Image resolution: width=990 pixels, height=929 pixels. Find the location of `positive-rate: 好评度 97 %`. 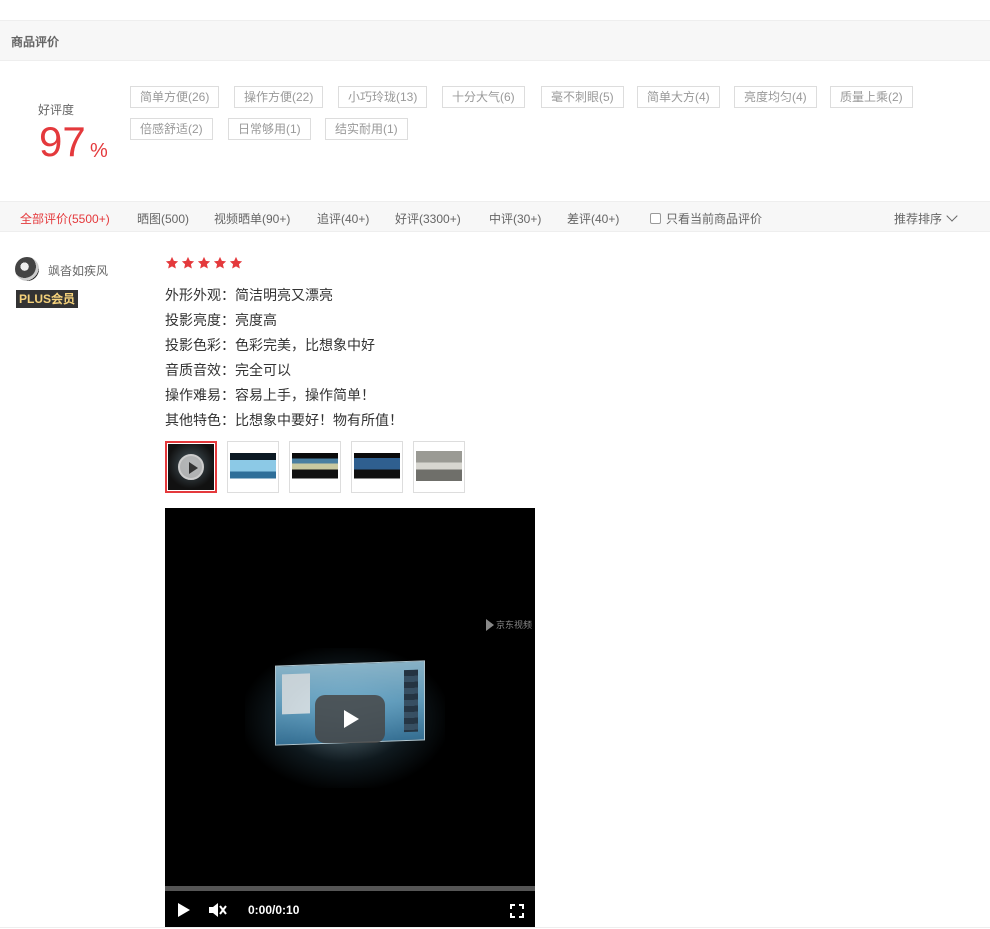

positive-rate: 好评度 97 % is located at coordinates (83, 132).